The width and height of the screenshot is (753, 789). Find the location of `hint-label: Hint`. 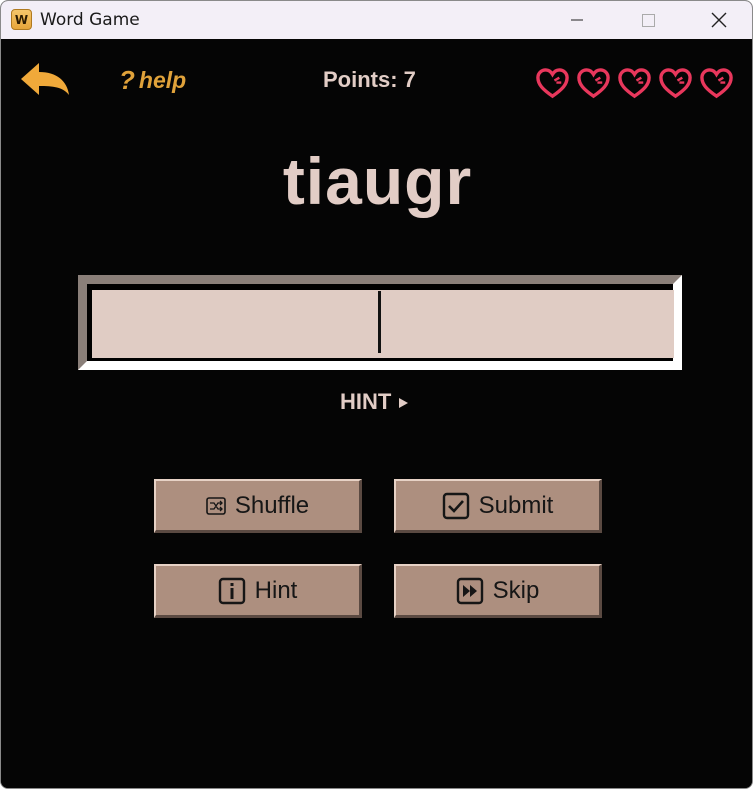

hint-label: Hint is located at coordinates (276, 590).